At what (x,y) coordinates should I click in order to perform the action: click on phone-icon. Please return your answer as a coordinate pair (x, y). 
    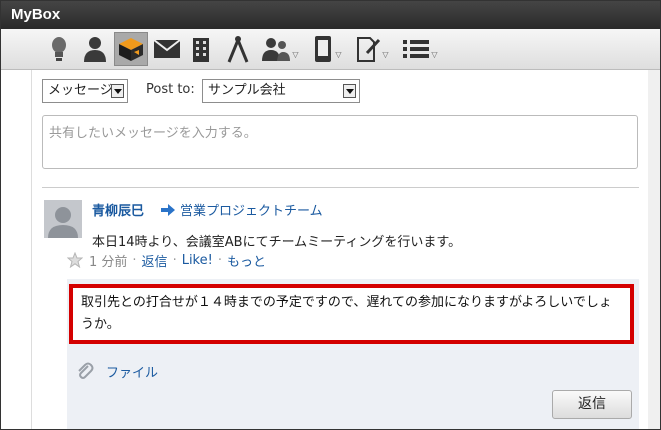
    Looking at the image, I should click on (323, 49).